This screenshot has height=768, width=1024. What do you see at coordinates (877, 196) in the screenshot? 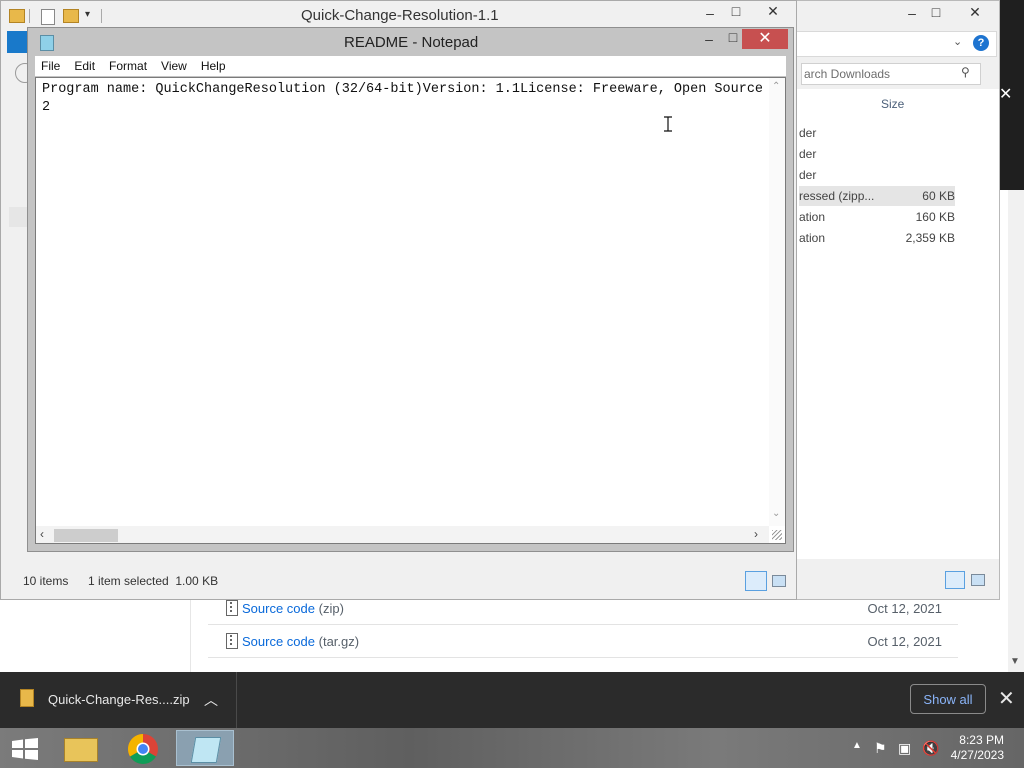
I see `file-row-selected: ressed (zipp... 60 KB` at bounding box center [877, 196].